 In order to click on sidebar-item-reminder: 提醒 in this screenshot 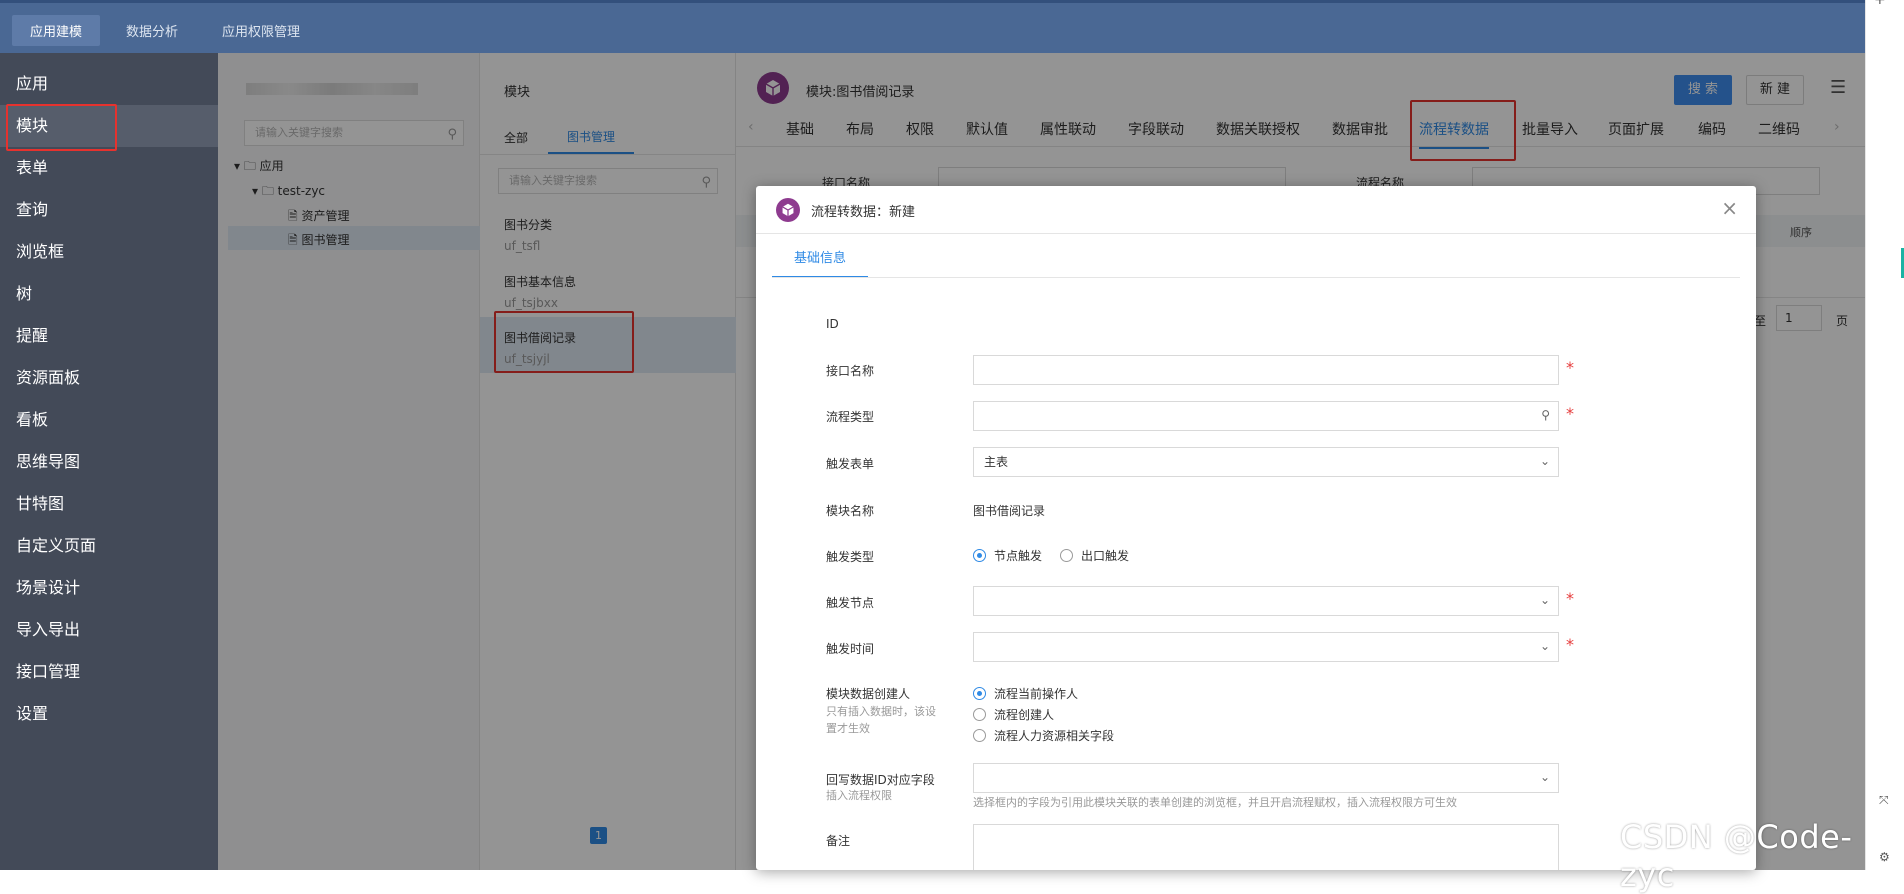, I will do `click(109, 336)`.